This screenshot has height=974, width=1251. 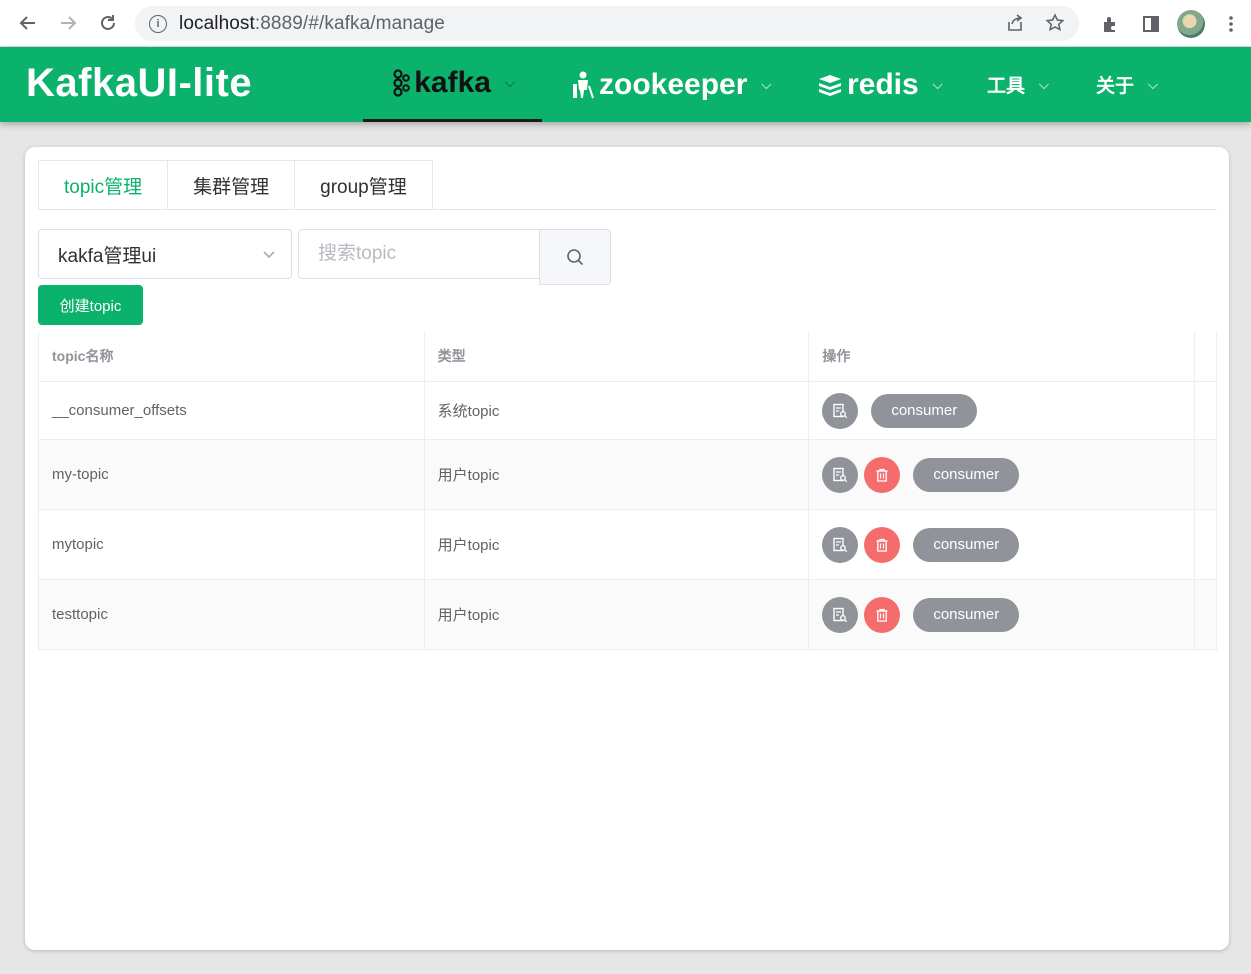 What do you see at coordinates (830, 85) in the screenshot?
I see `redis-icon` at bounding box center [830, 85].